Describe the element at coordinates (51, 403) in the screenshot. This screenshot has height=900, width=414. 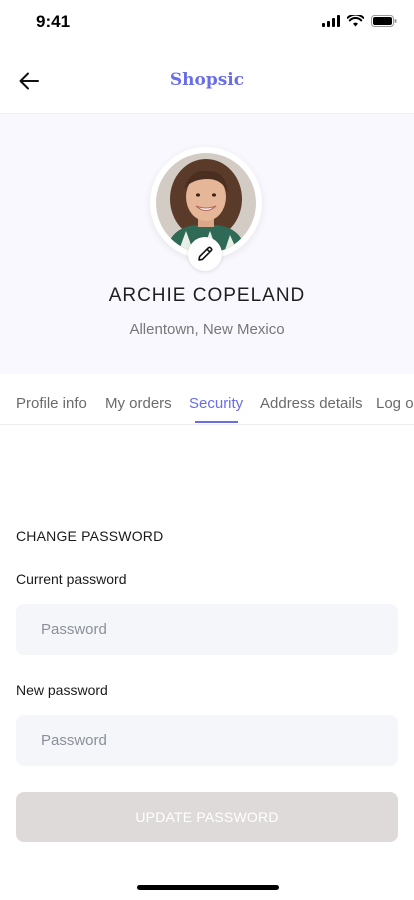
I see `tab-profile-info: Profile info` at that location.